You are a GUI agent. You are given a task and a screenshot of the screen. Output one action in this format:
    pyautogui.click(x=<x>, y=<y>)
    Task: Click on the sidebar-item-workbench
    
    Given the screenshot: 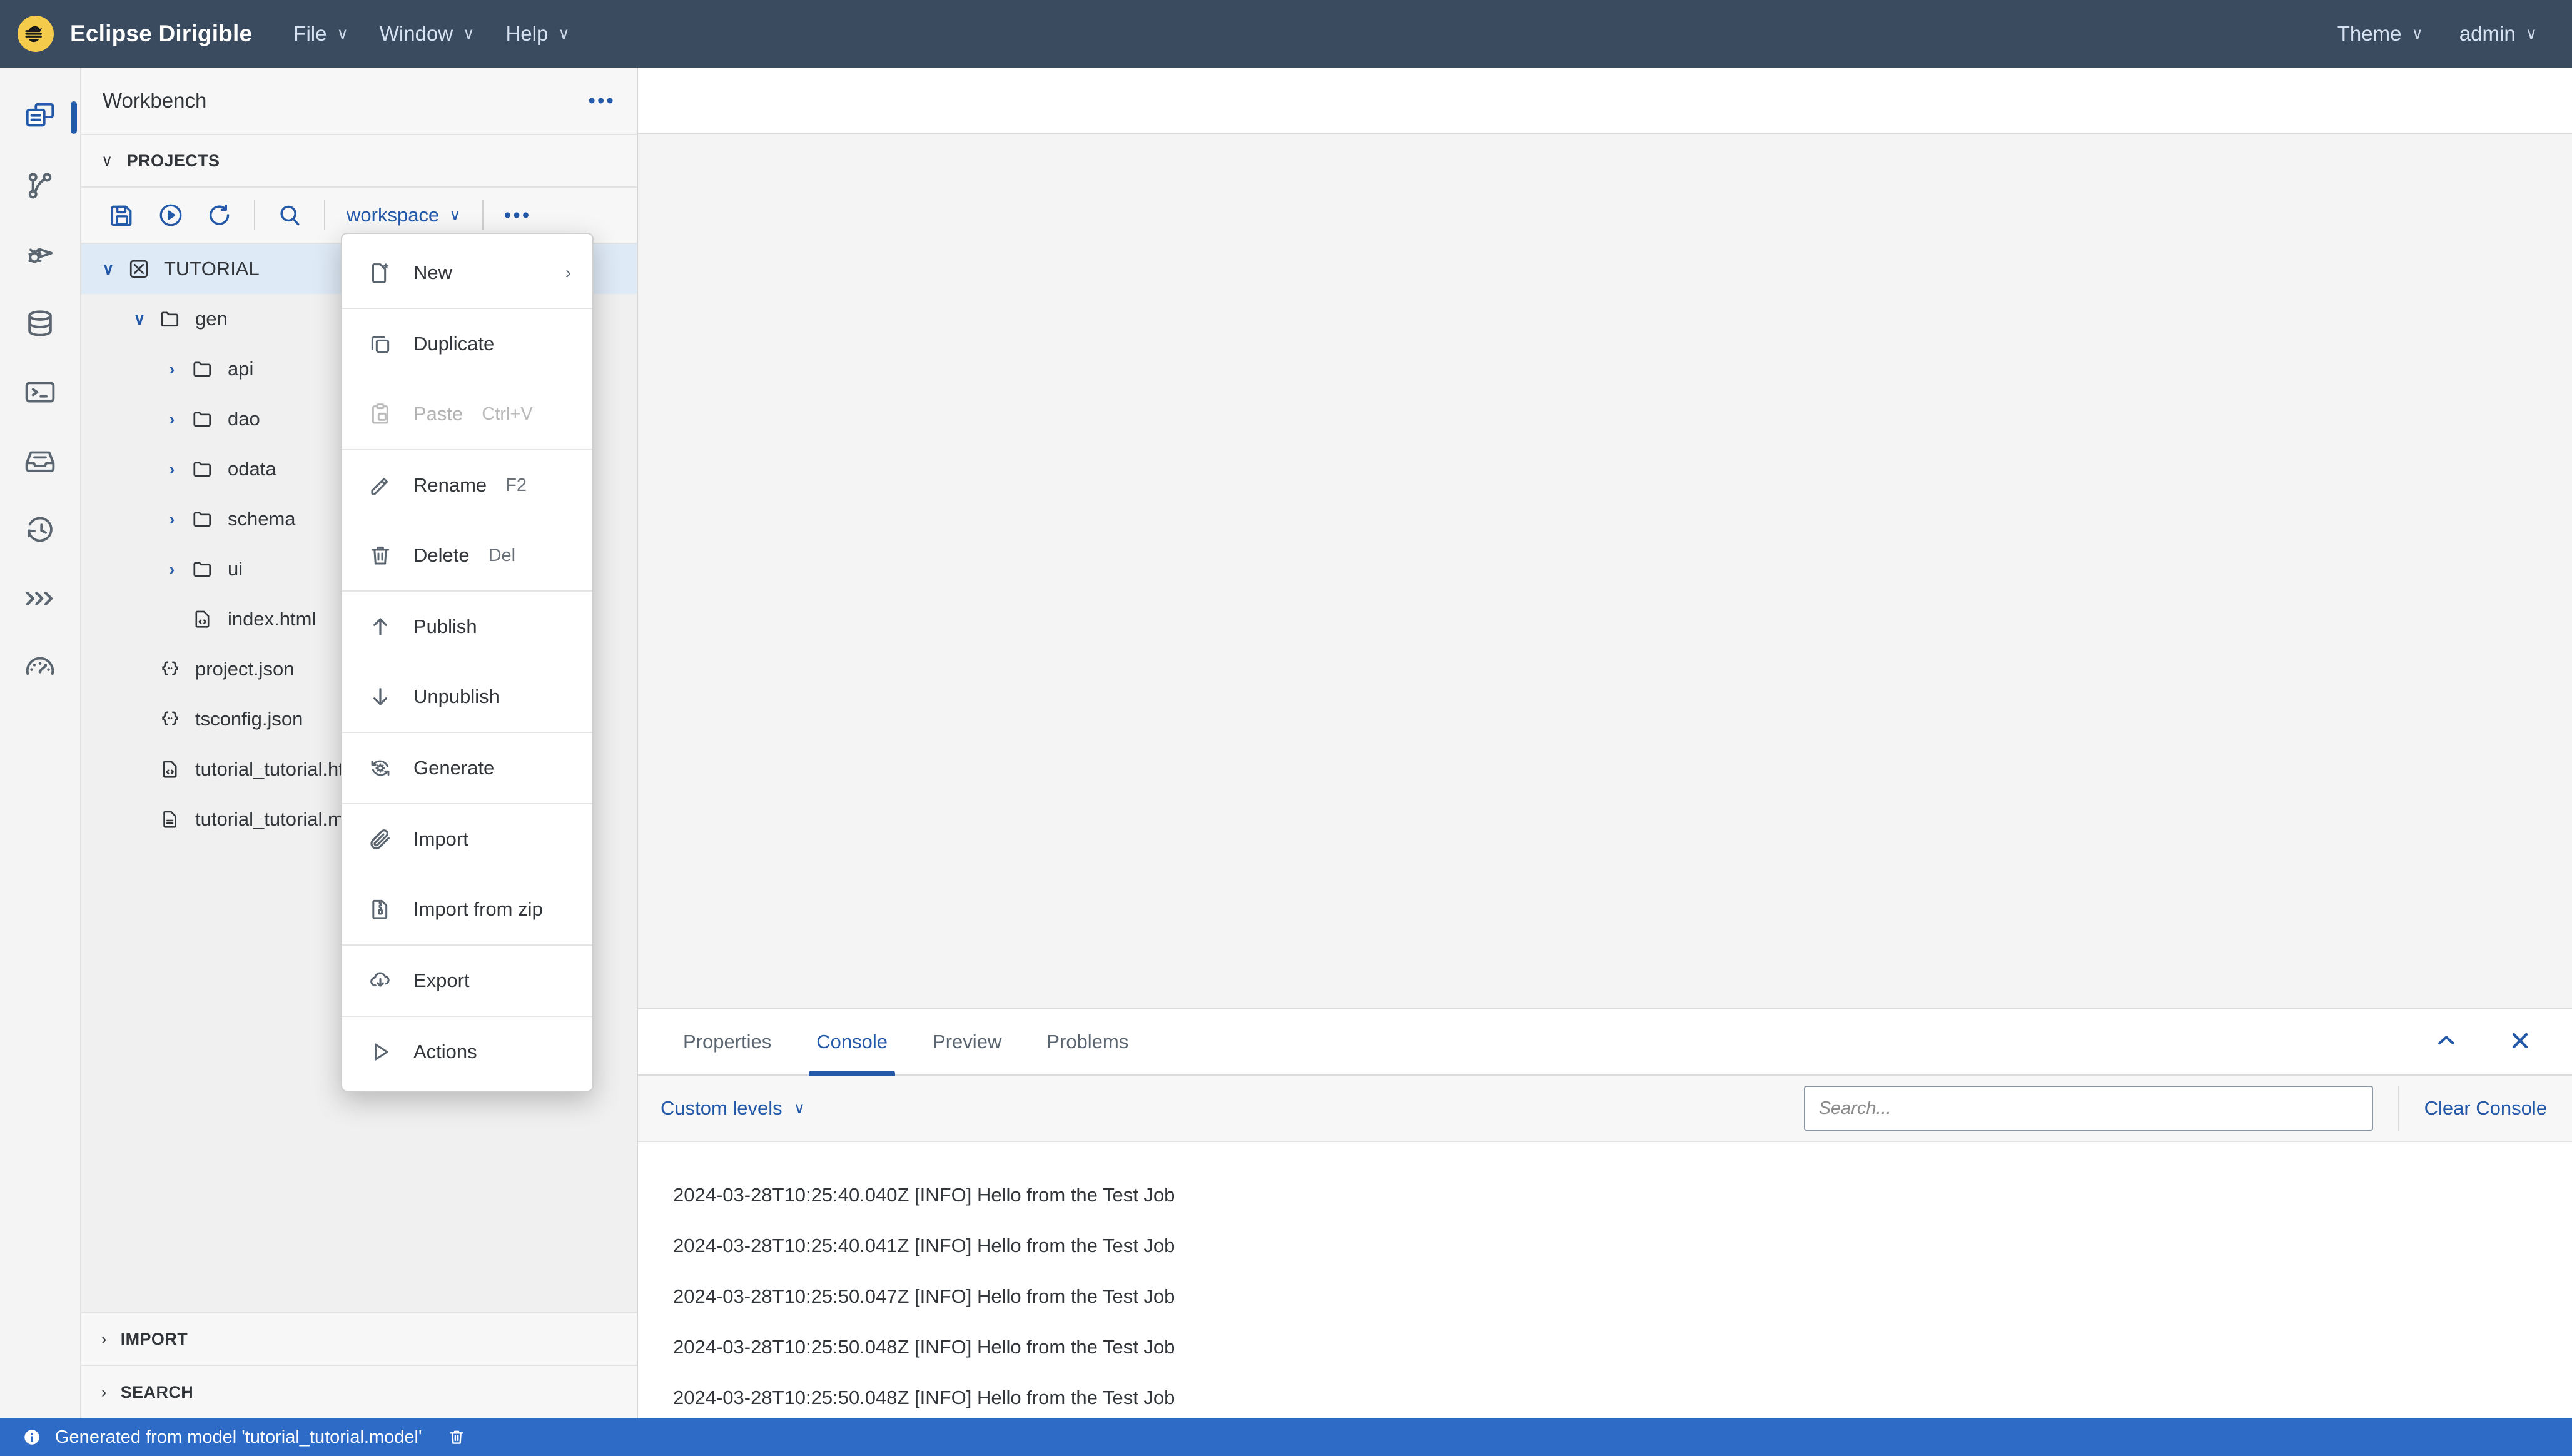 What is the action you would take?
    pyautogui.click(x=40, y=117)
    